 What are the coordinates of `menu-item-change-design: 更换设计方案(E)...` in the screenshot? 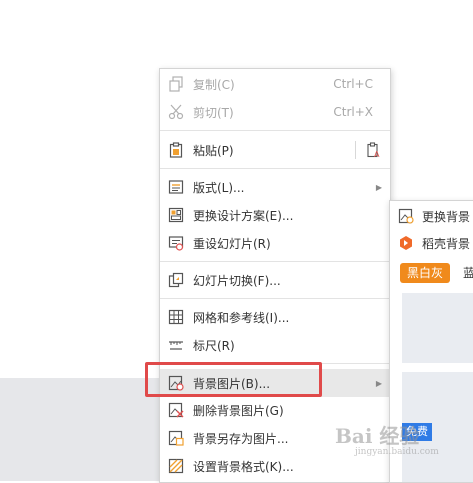 It's located at (275, 215).